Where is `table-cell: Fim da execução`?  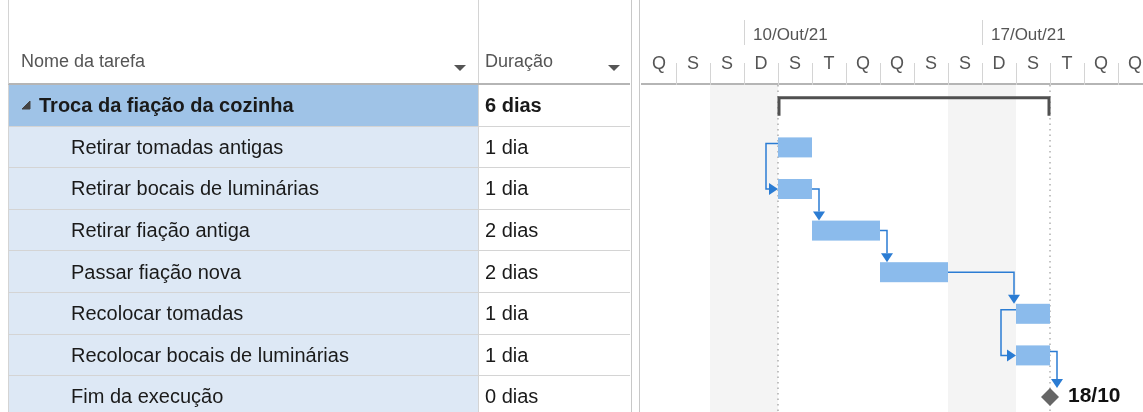 table-cell: Fim da execução is located at coordinates (244, 394).